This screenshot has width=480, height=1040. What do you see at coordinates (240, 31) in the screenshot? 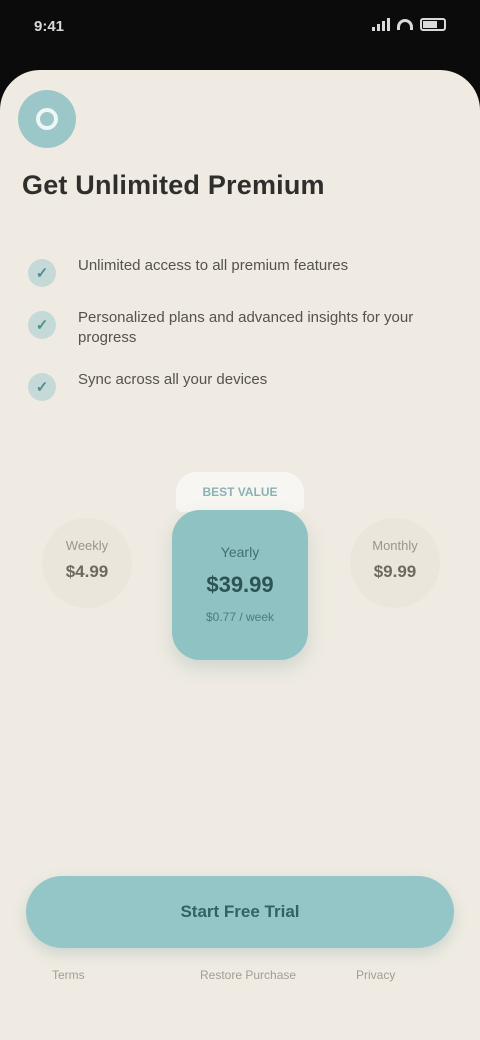
I see `status-bar: 9:41` at bounding box center [240, 31].